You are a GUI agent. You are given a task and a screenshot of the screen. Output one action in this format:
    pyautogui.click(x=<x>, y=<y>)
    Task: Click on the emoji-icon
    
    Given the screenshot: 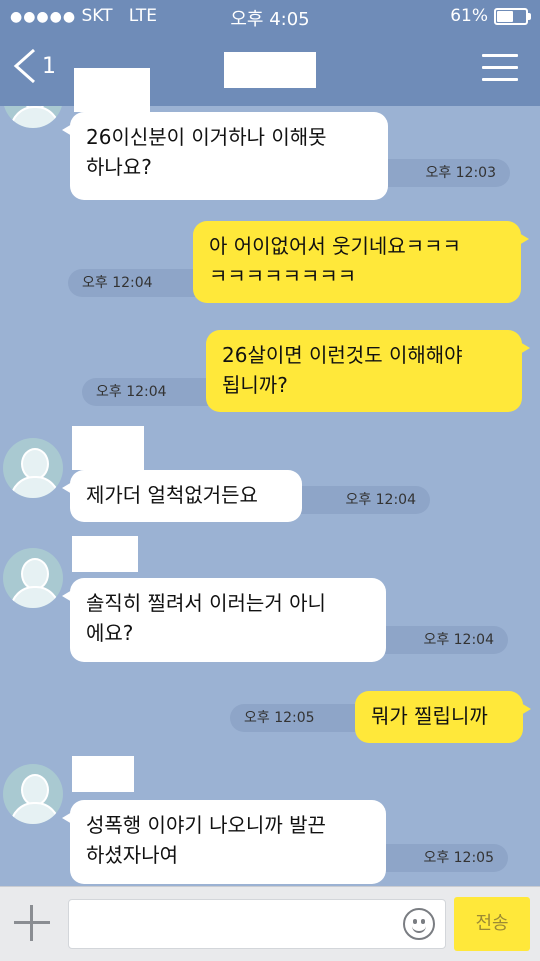 What is the action you would take?
    pyautogui.click(x=419, y=924)
    